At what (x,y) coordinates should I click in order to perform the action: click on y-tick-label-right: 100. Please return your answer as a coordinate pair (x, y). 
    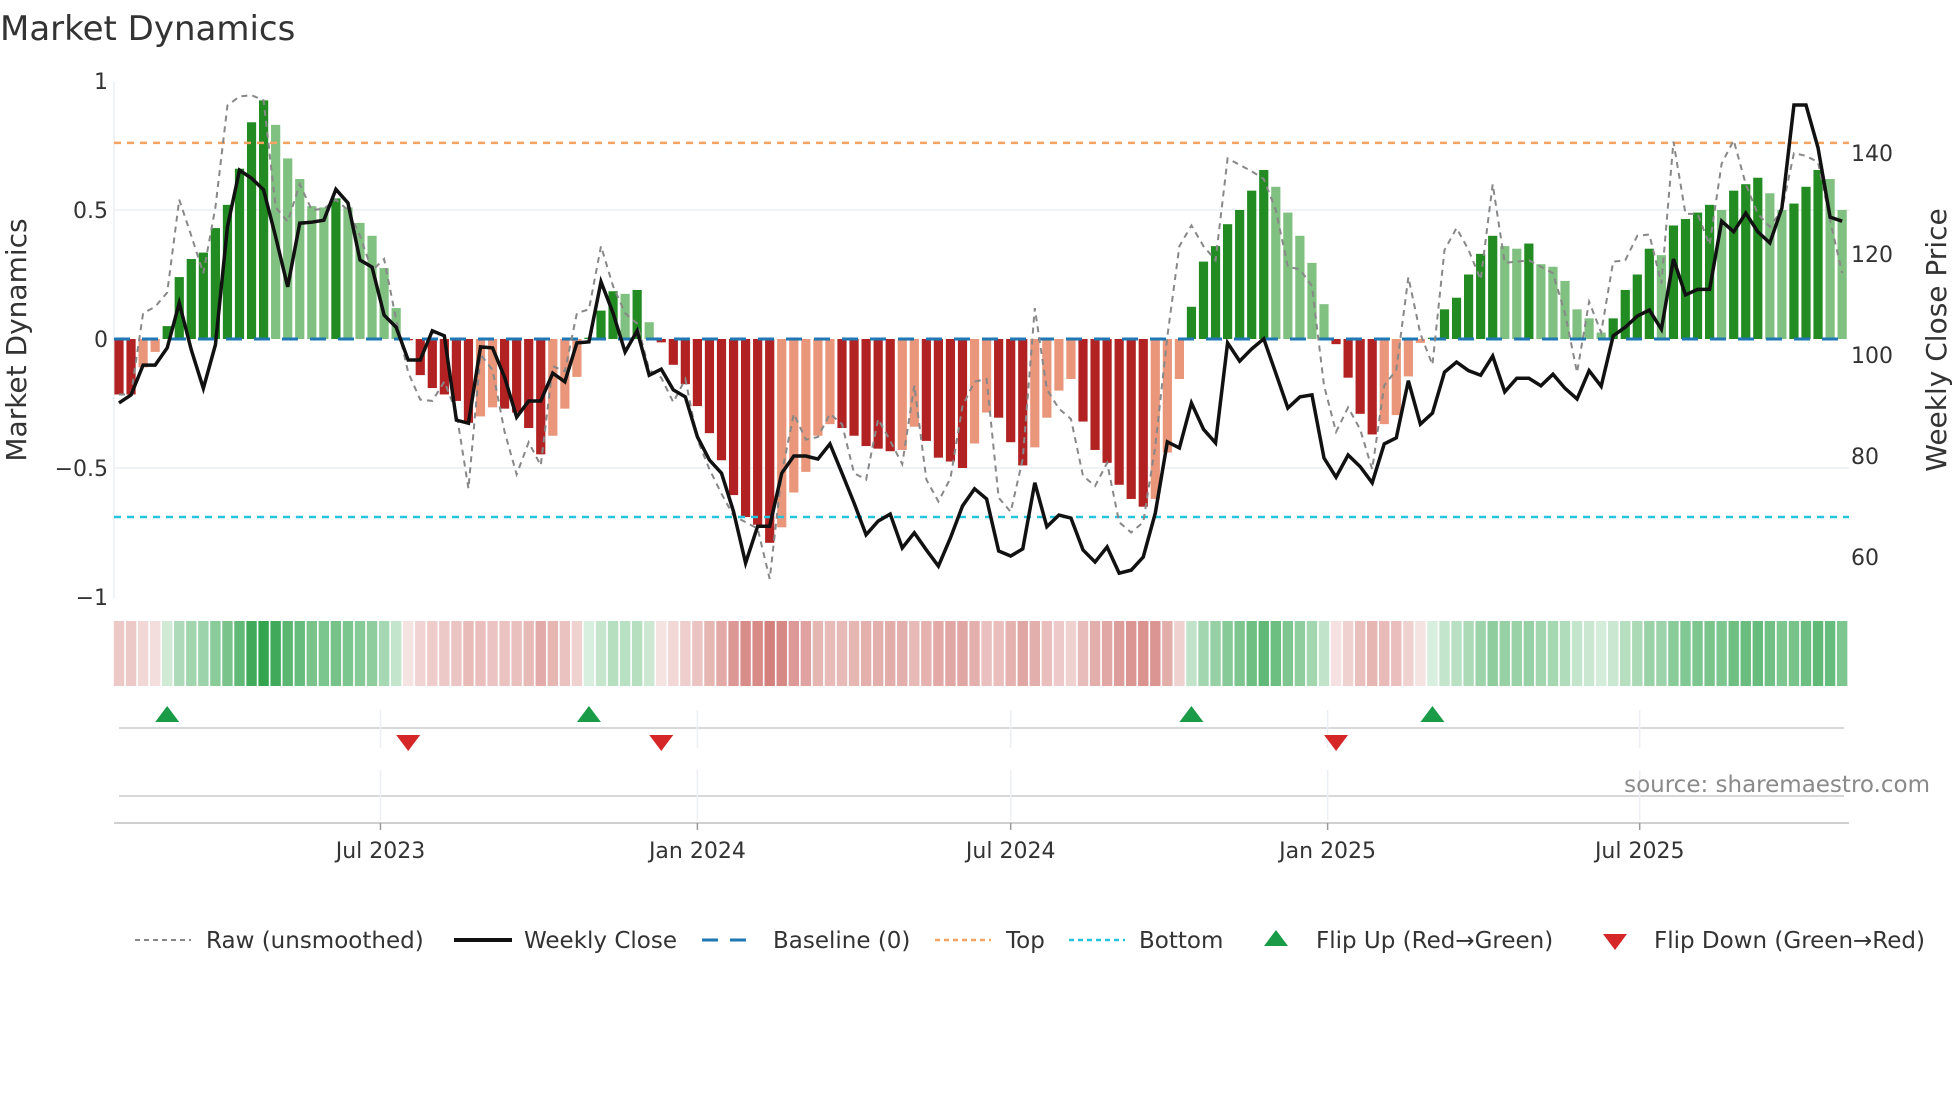
    Looking at the image, I should click on (1872, 356).